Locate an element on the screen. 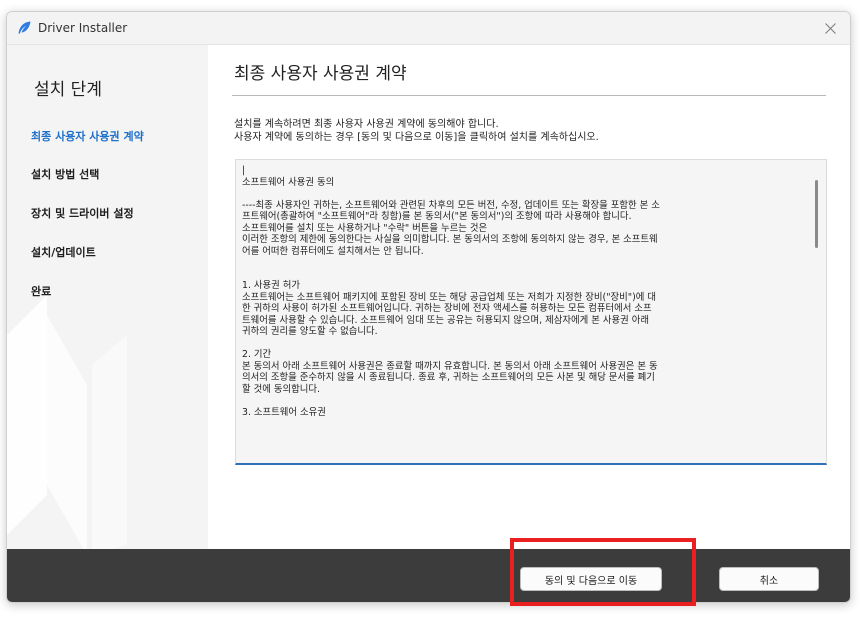  close-button is located at coordinates (830, 28).